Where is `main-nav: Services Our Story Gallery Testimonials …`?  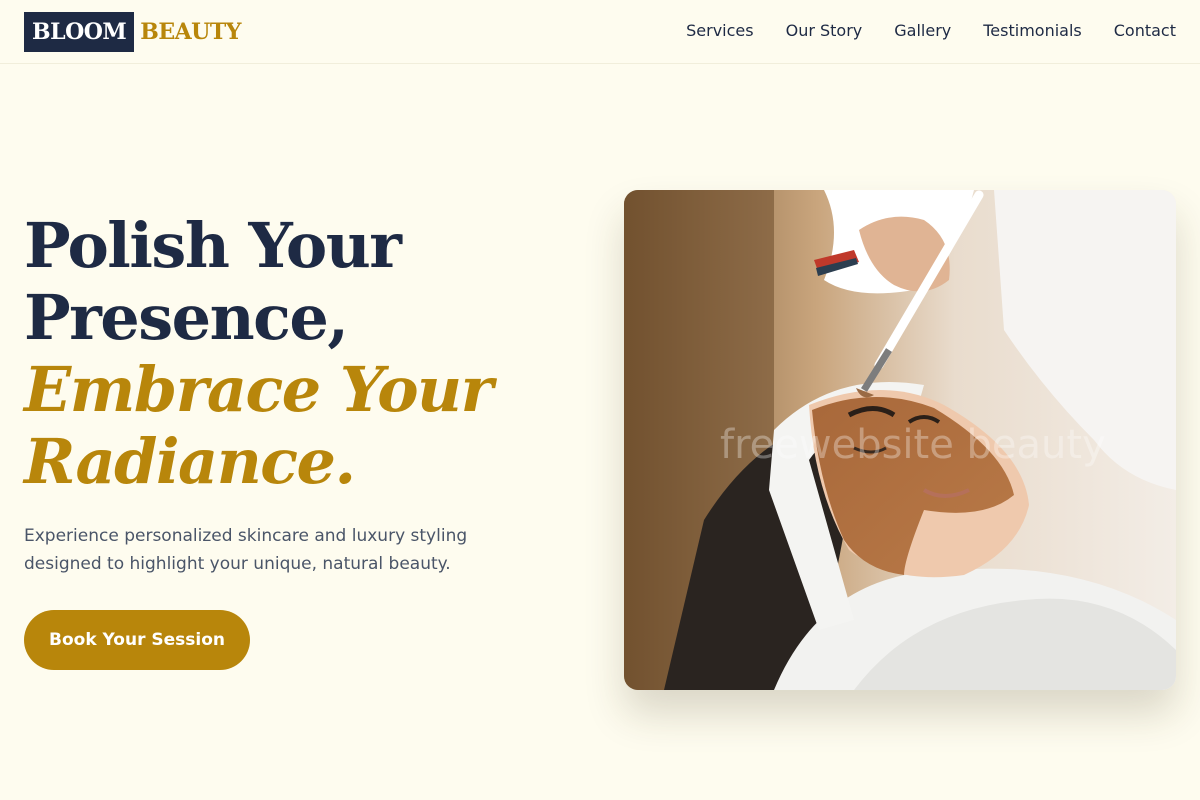 main-nav: Services Our Story Gallery Testimonials … is located at coordinates (931, 31).